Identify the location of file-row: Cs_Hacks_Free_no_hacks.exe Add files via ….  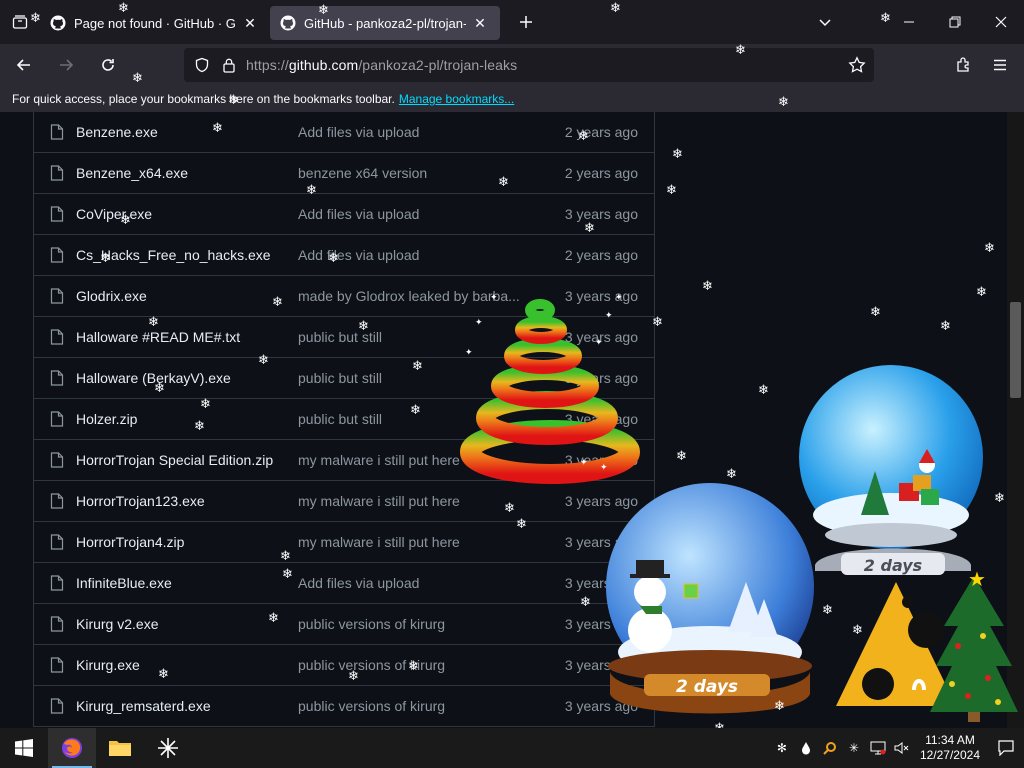
(344, 255).